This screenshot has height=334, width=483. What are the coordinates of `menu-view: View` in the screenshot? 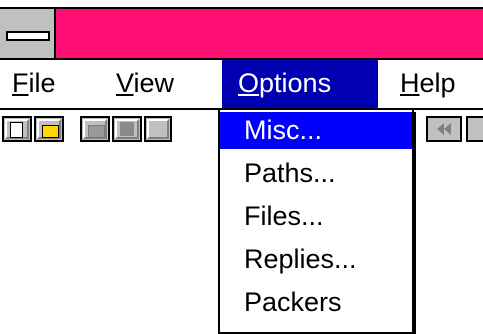 It's located at (145, 84).